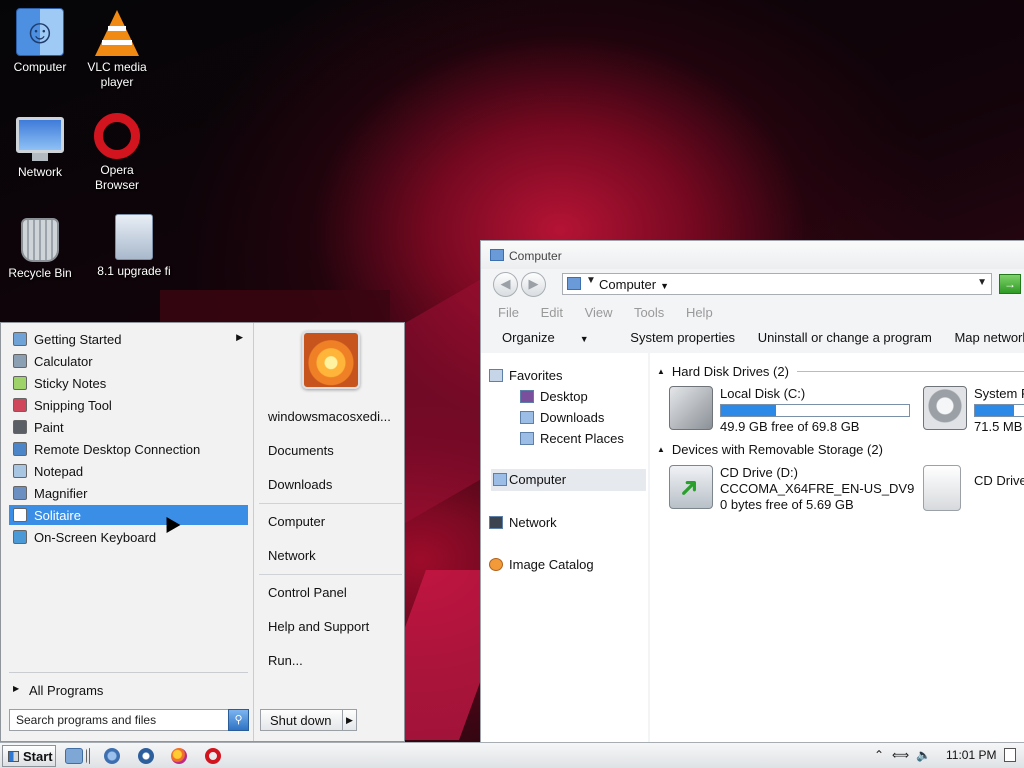  I want to click on ie-taskbar-icon, so click(112, 756).